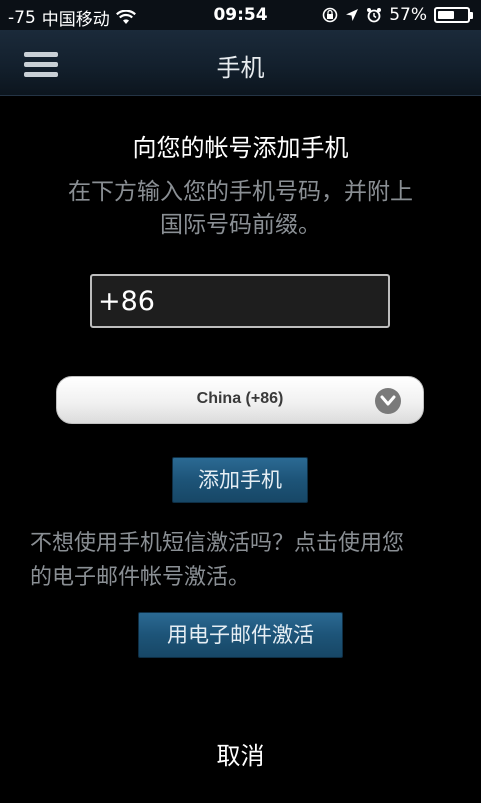  I want to click on chevron-down-icon, so click(388, 401).